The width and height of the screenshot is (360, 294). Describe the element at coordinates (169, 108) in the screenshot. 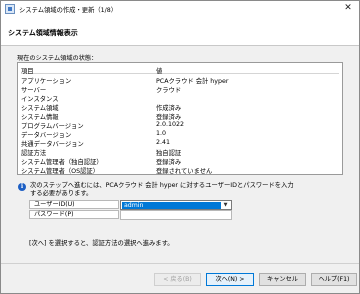

I see `status-value: 作成済み` at that location.